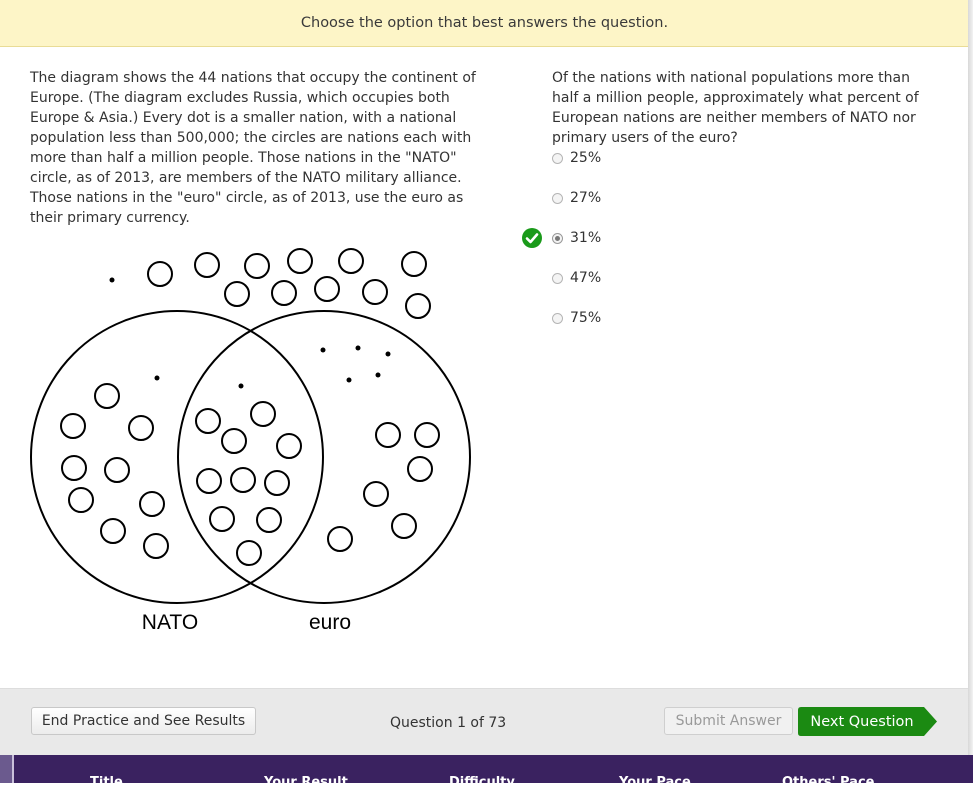 The height and width of the screenshot is (790, 973). I want to click on end-practice-button: End Practice and See Results, so click(143, 721).